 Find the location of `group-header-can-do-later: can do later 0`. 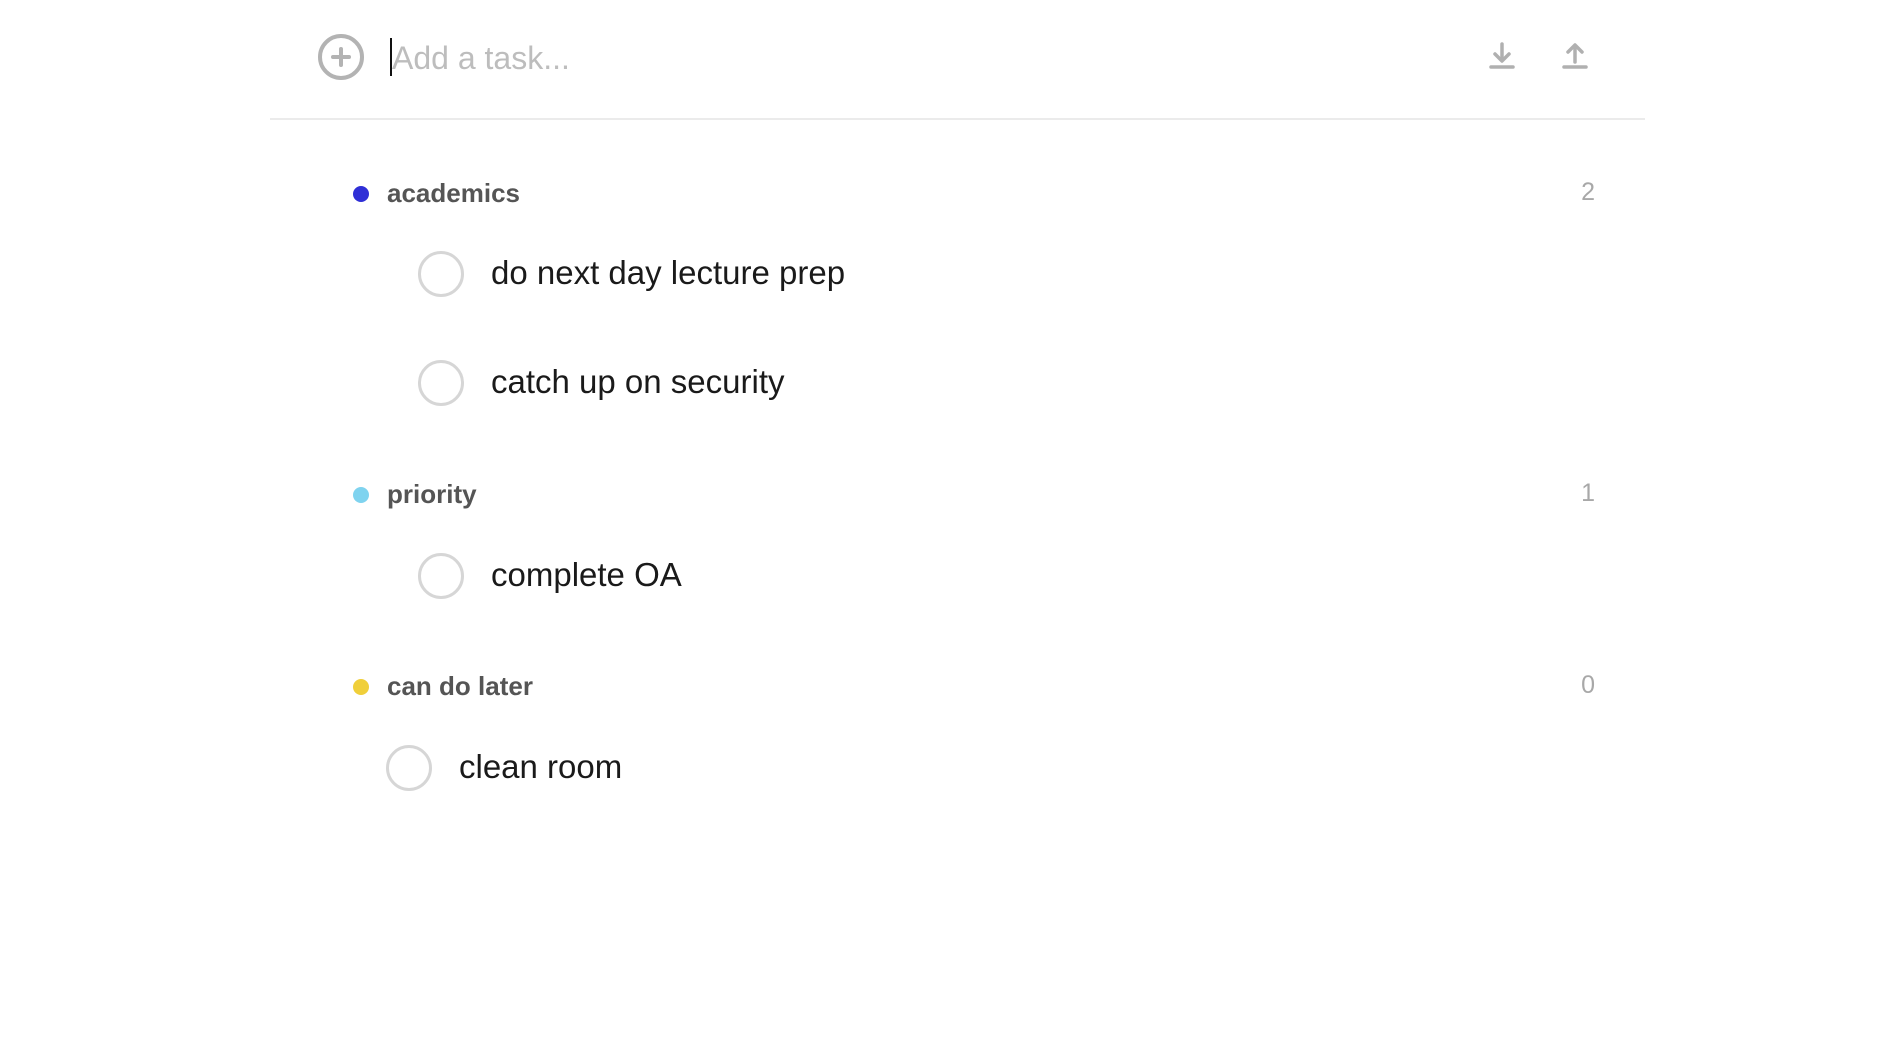

group-header-can-do-later: can do later 0 is located at coordinates (974, 686).